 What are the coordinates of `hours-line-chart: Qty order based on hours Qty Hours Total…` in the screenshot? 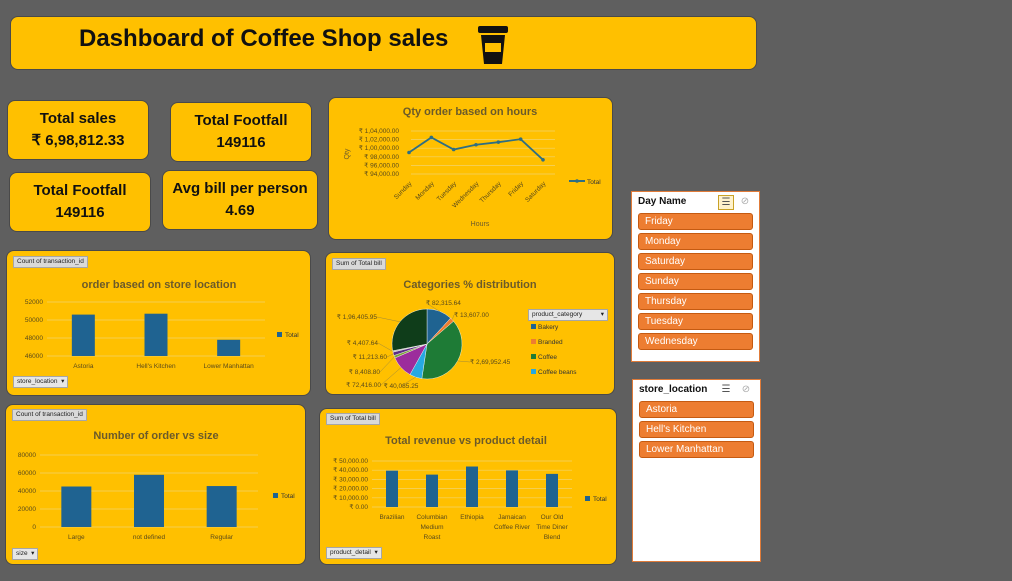 It's located at (472, 167).